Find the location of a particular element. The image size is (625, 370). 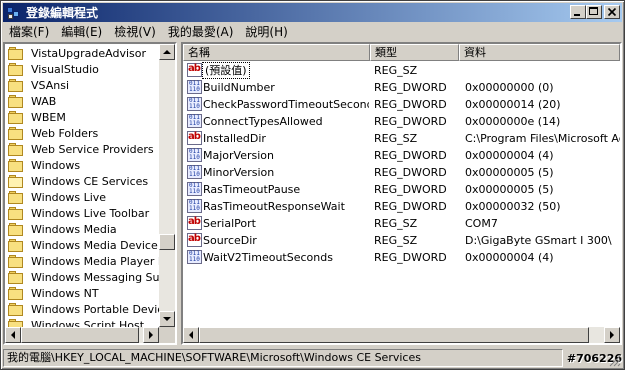

tree-scroll-thumb is located at coordinates (167, 242).